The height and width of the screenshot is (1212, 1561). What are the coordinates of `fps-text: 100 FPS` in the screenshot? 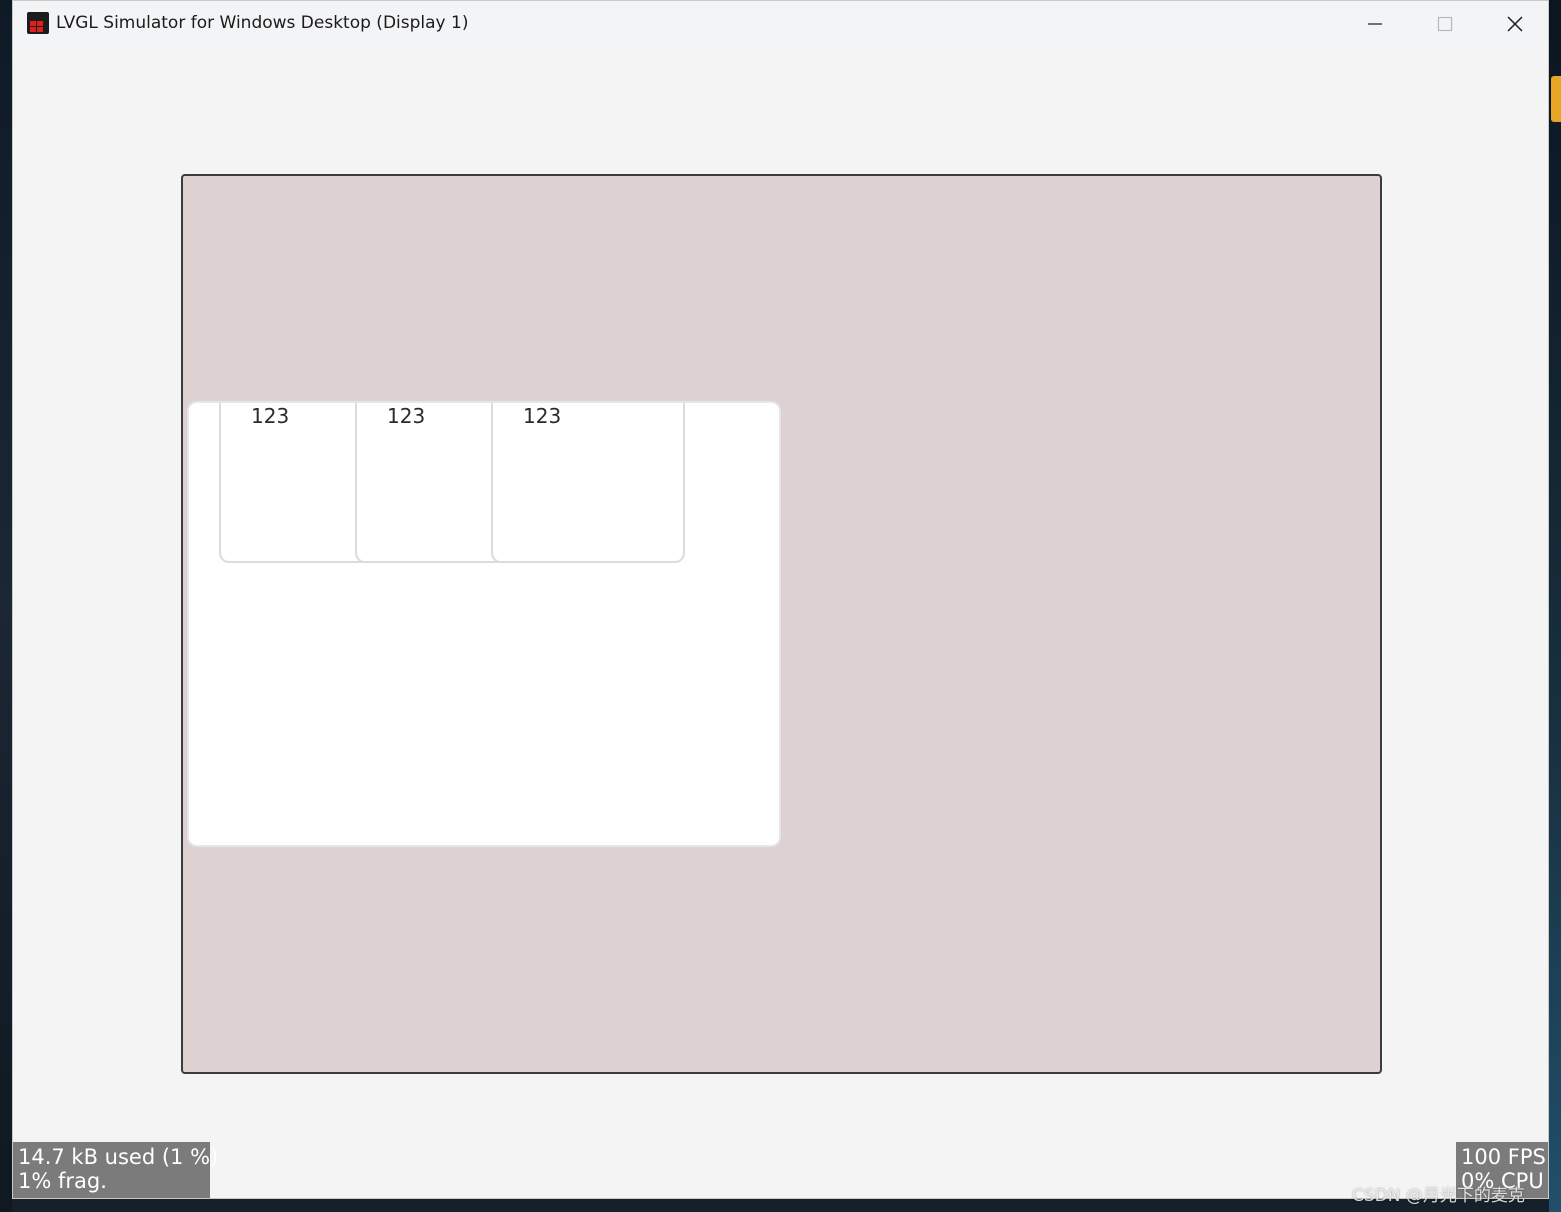 It's located at (1503, 1157).